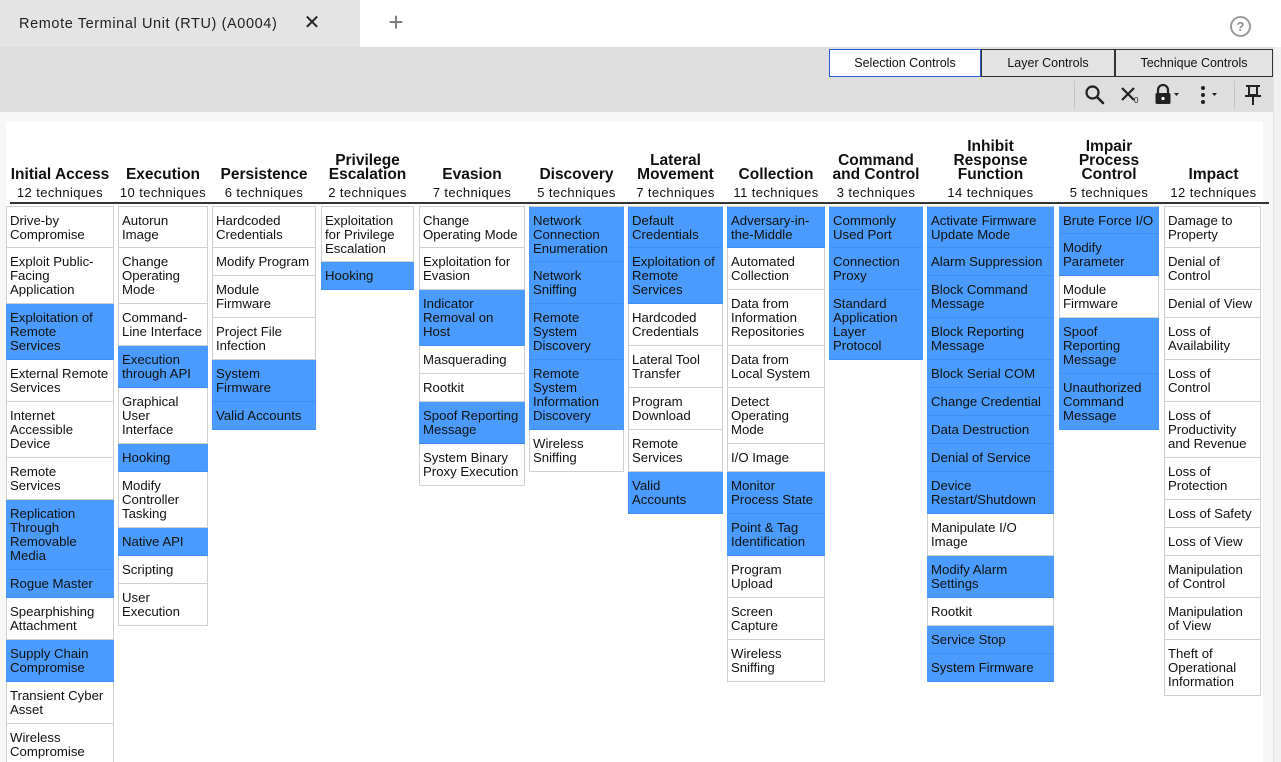 This screenshot has height=762, width=1281. What do you see at coordinates (576, 161) in the screenshot?
I see `tactic-header: Discovery 5 techniques` at bounding box center [576, 161].